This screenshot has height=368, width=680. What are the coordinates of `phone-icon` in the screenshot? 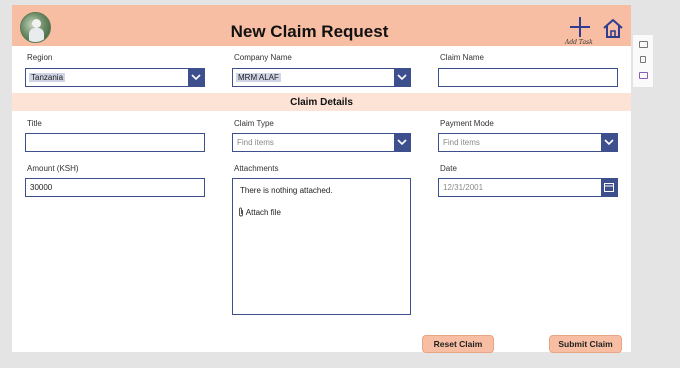 It's located at (643, 59).